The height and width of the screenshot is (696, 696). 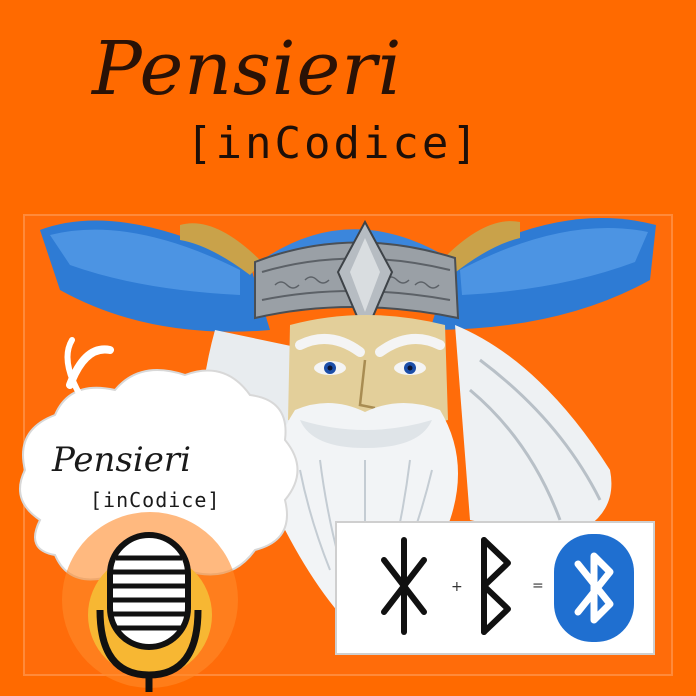 What do you see at coordinates (155, 500) in the screenshot?
I see `badge-title-mono: [inCodice]` at bounding box center [155, 500].